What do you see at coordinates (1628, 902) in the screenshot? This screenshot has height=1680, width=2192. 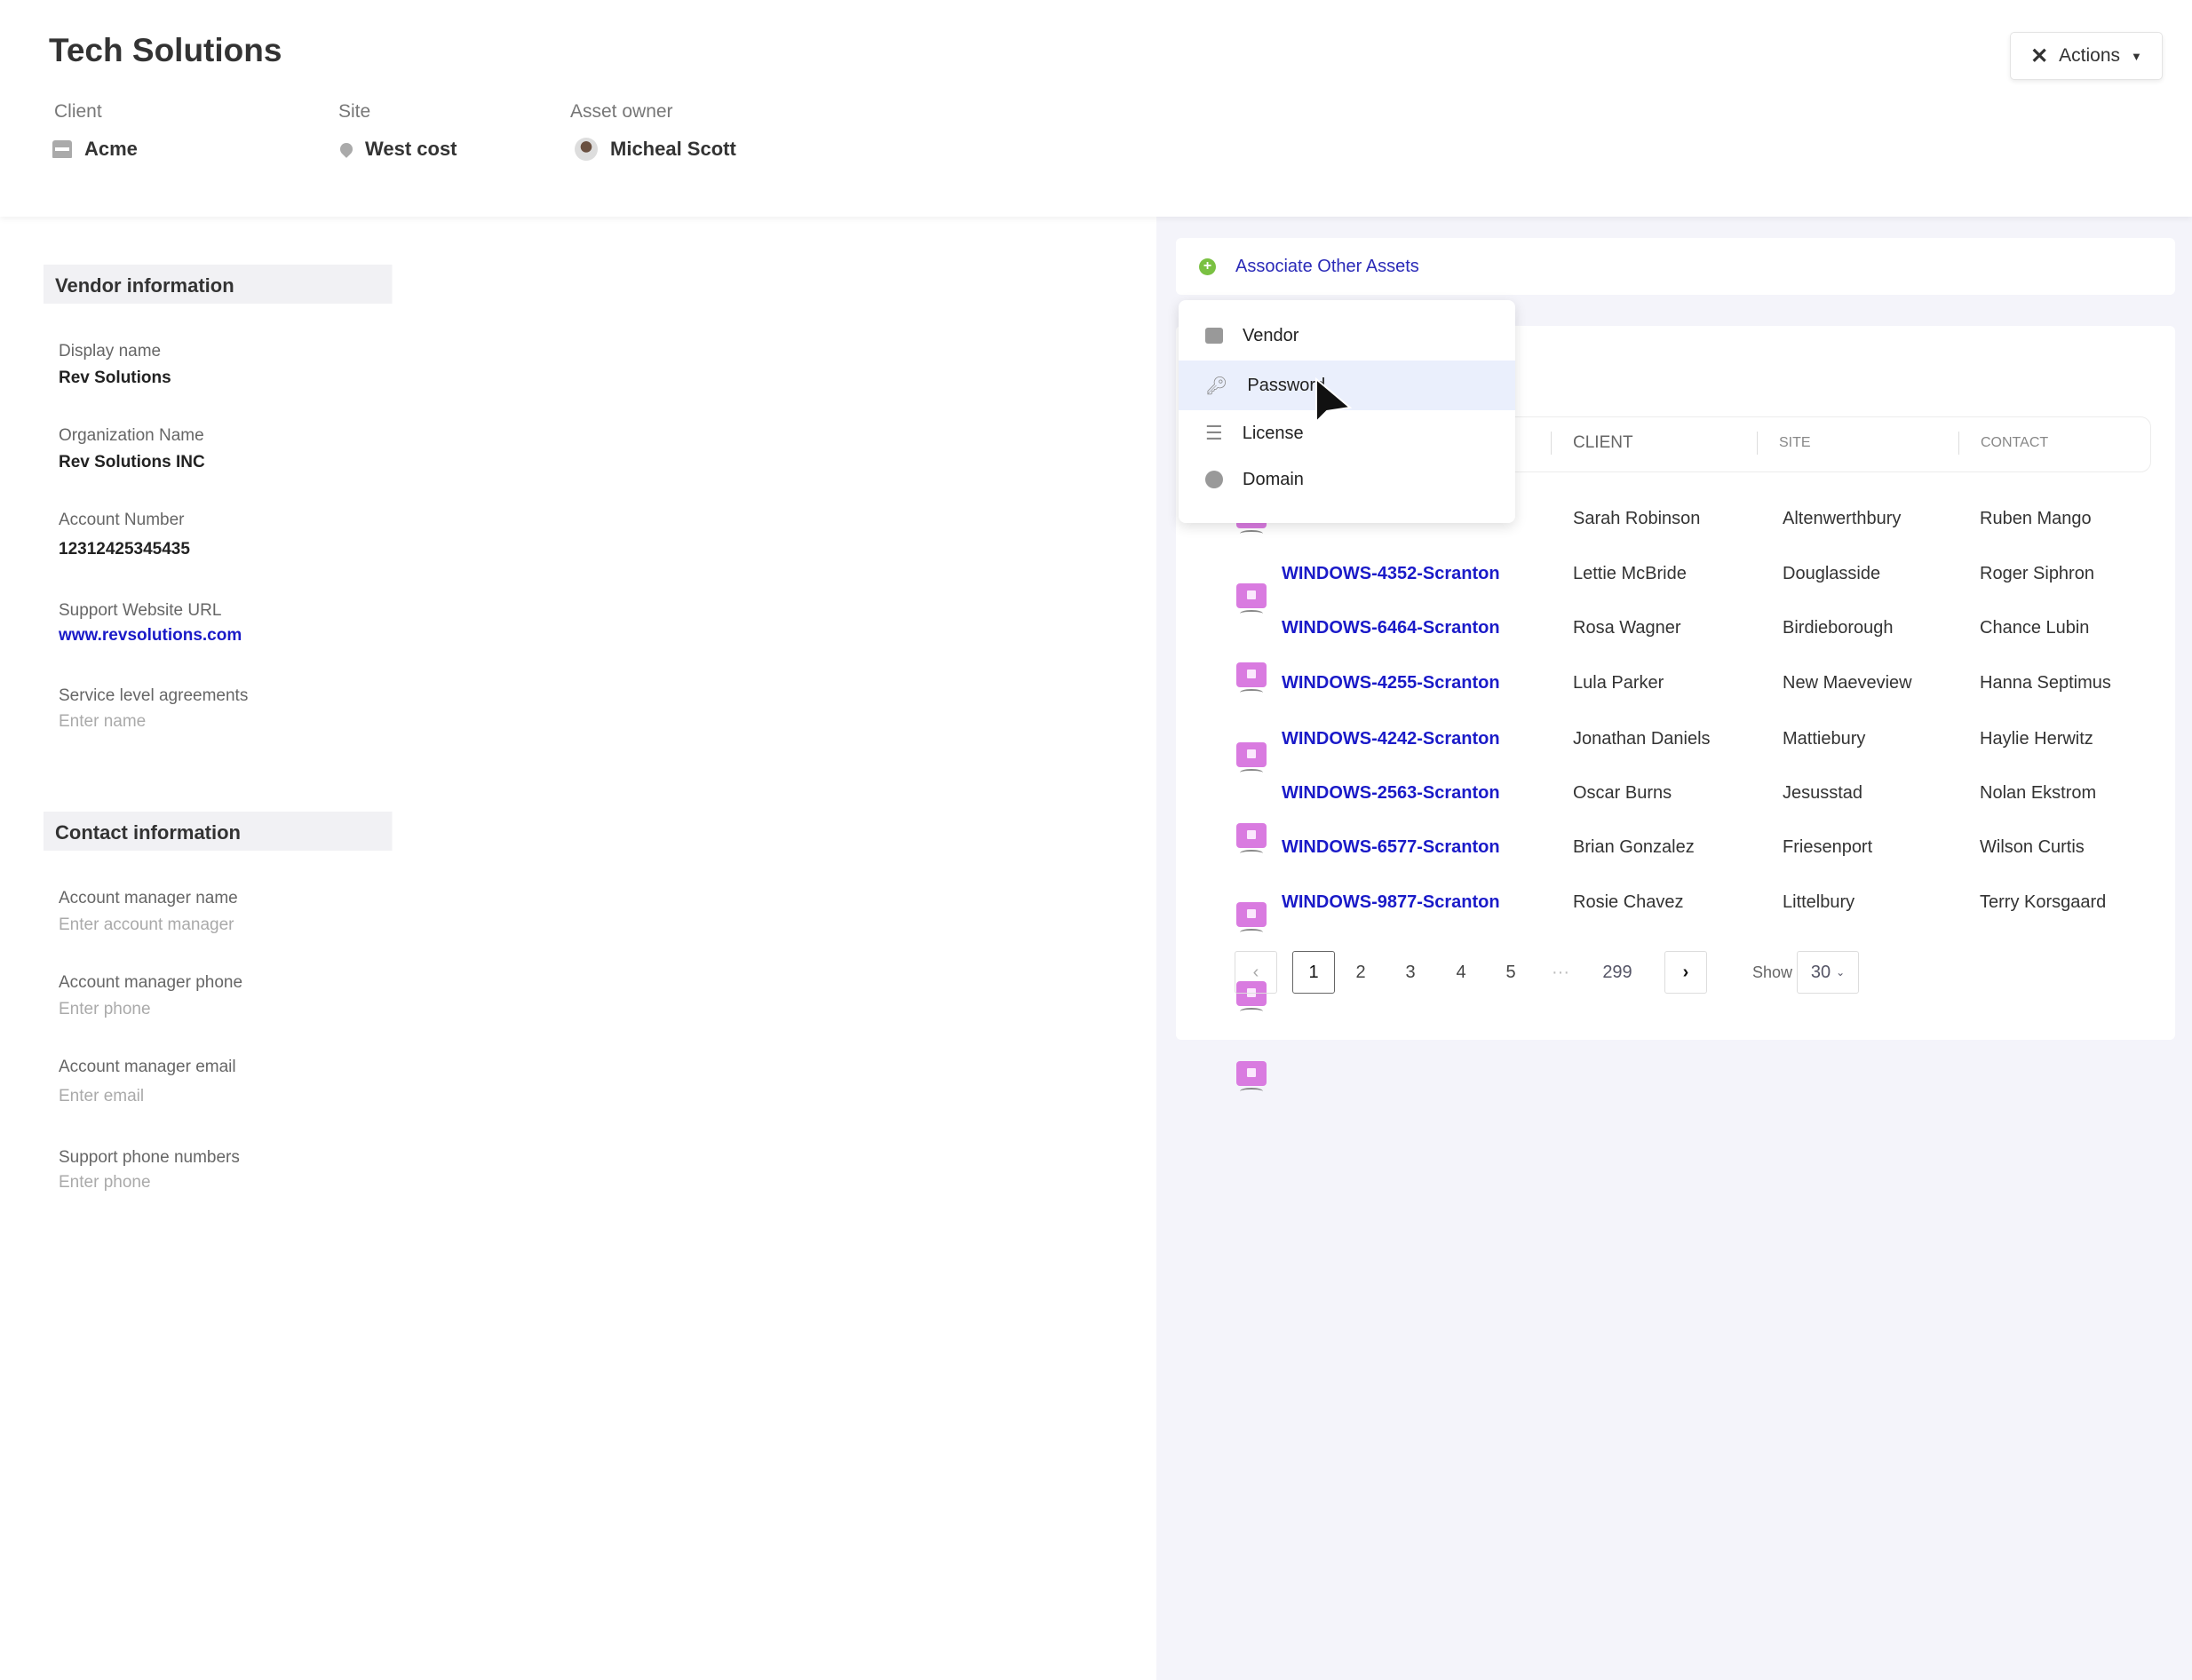 I see `client-cell: Rosie Chavez` at bounding box center [1628, 902].